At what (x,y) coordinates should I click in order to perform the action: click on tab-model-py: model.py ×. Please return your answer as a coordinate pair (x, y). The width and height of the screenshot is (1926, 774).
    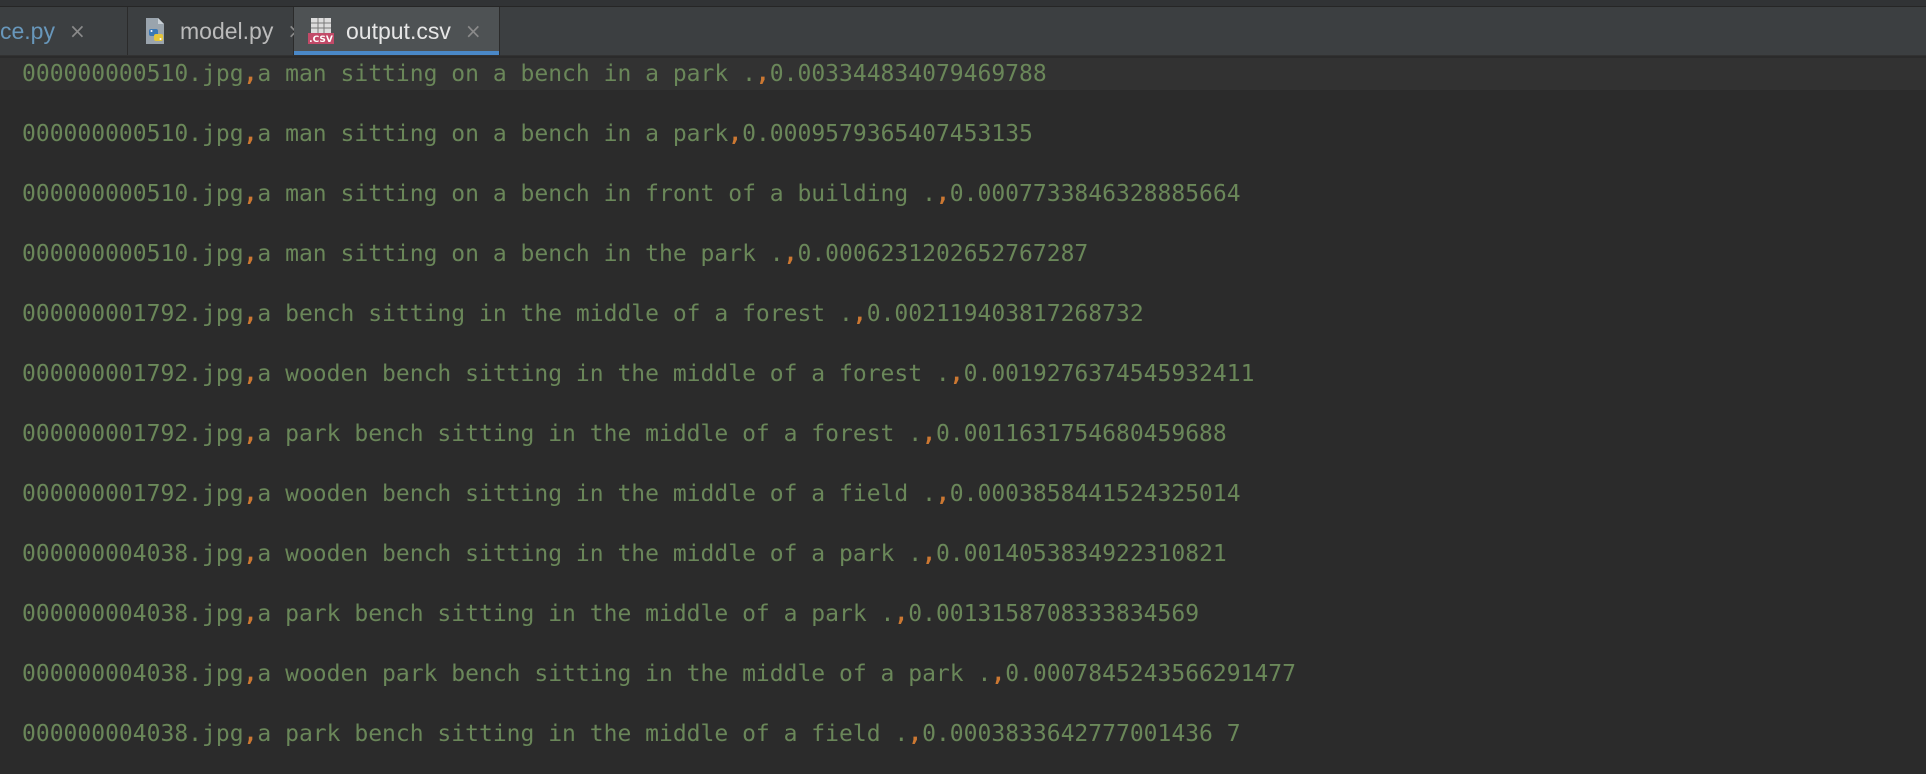
    Looking at the image, I should click on (216, 31).